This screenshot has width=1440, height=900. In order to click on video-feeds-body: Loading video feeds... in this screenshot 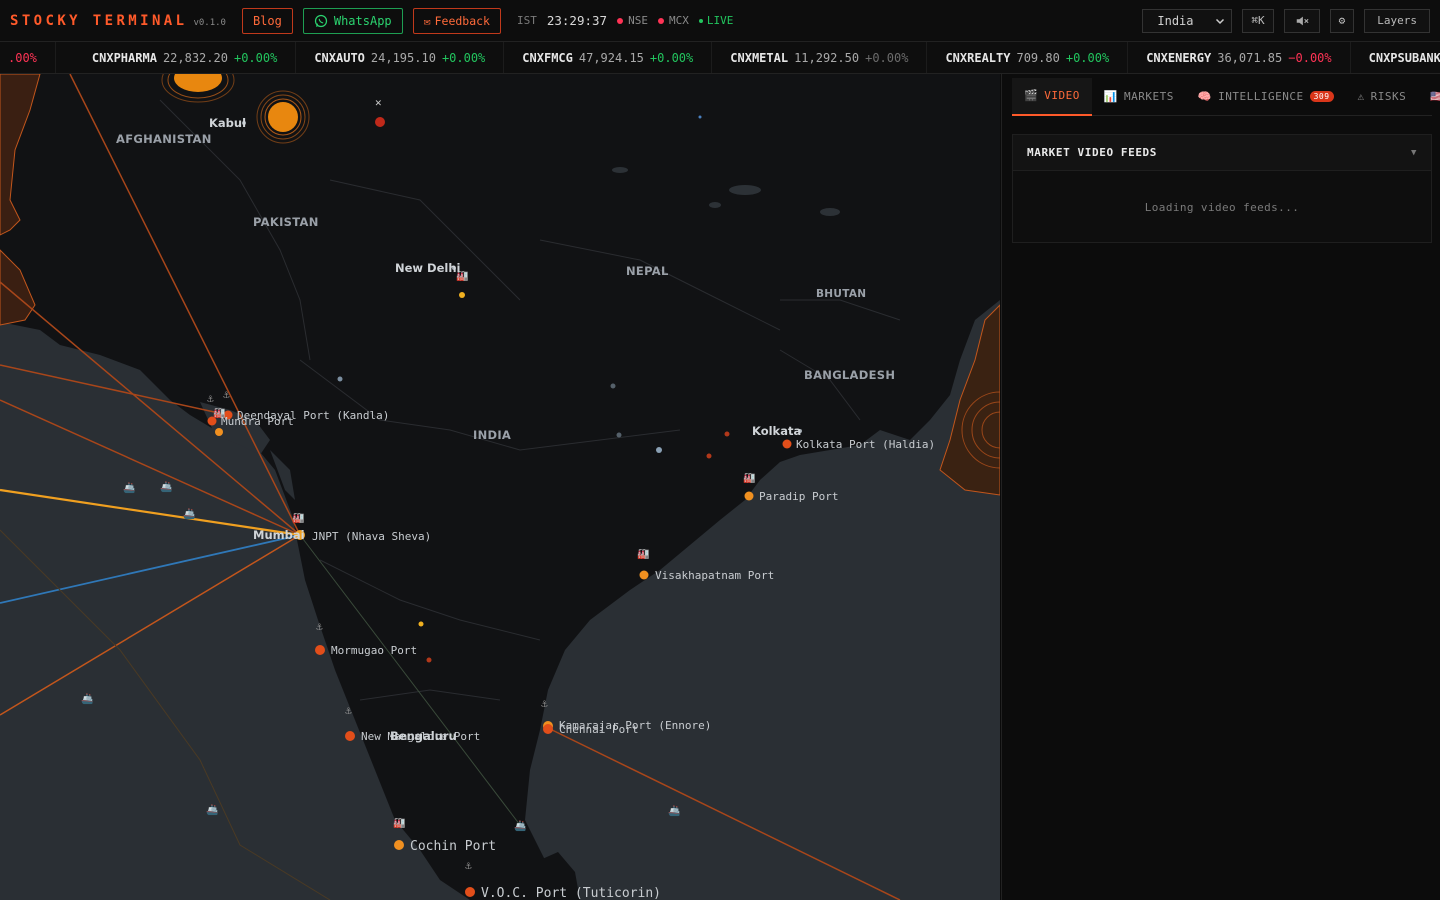, I will do `click(1222, 207)`.